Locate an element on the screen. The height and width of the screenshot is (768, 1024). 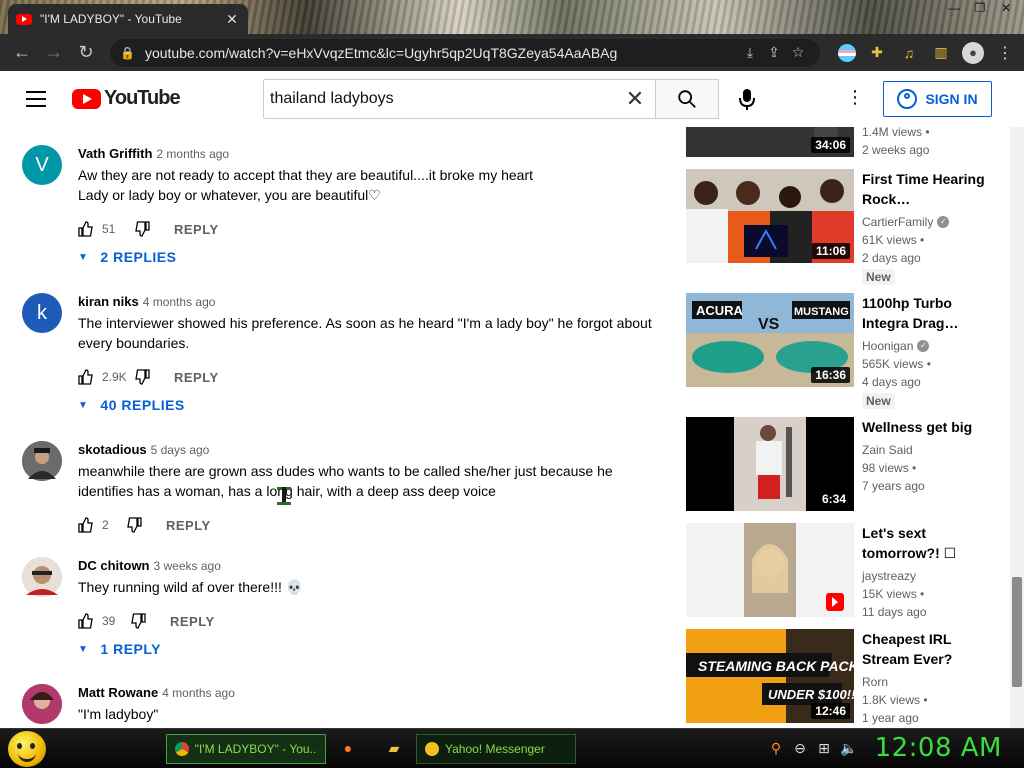
taskbar-item-label: Yahoo! Messenger is located at coordinates (495, 749).